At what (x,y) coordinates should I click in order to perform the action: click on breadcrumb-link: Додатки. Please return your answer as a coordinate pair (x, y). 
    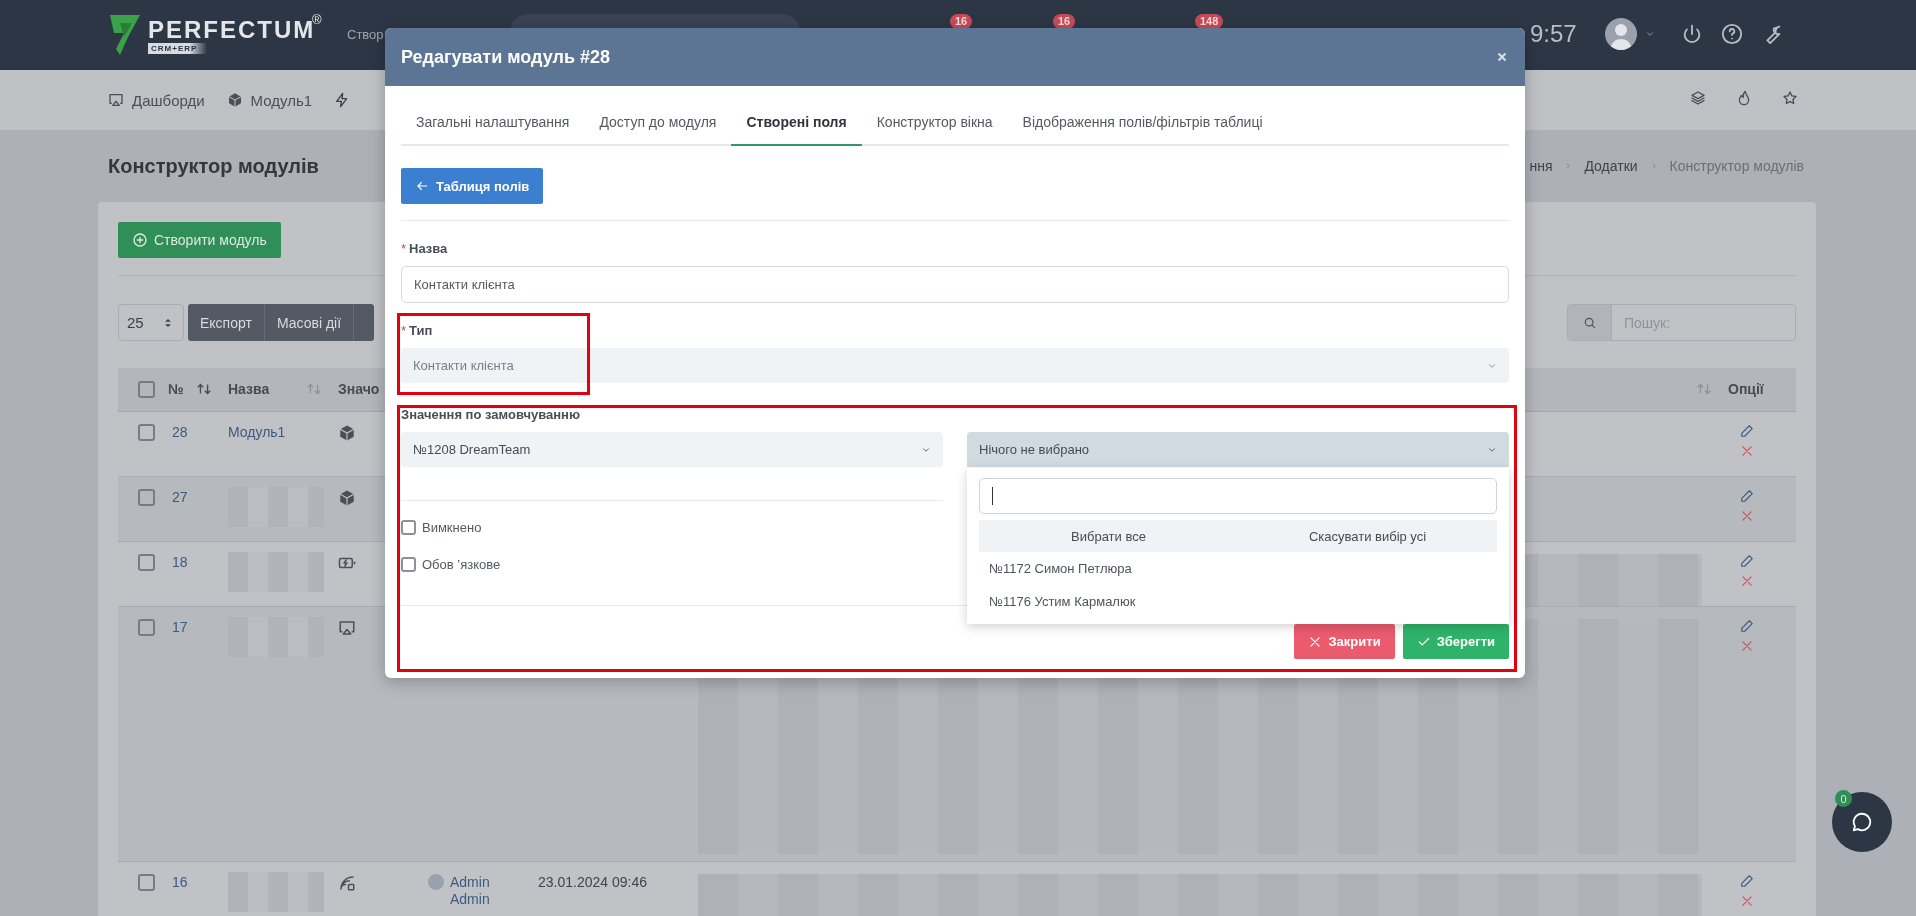
    Looking at the image, I should click on (1611, 166).